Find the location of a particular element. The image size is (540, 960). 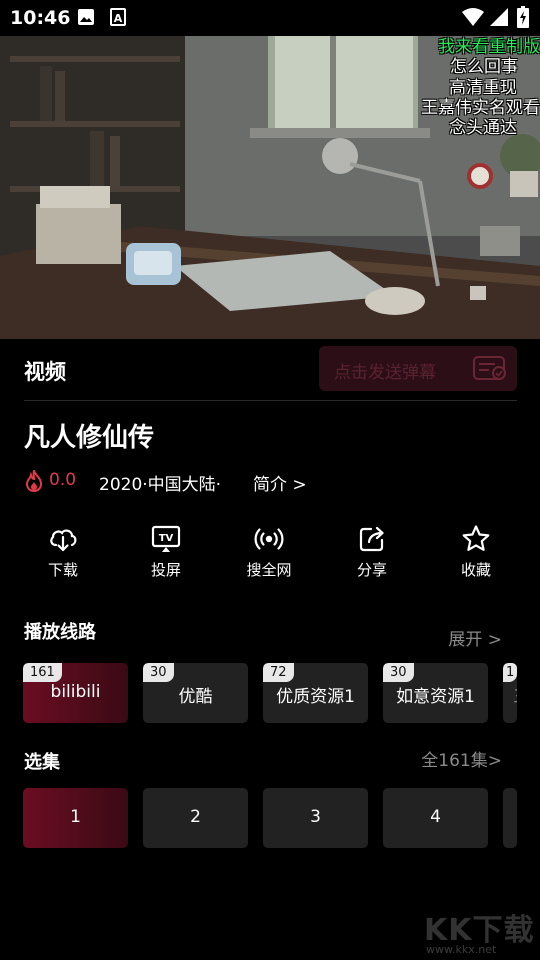

danmaku-settings-icon is located at coordinates (490, 369).